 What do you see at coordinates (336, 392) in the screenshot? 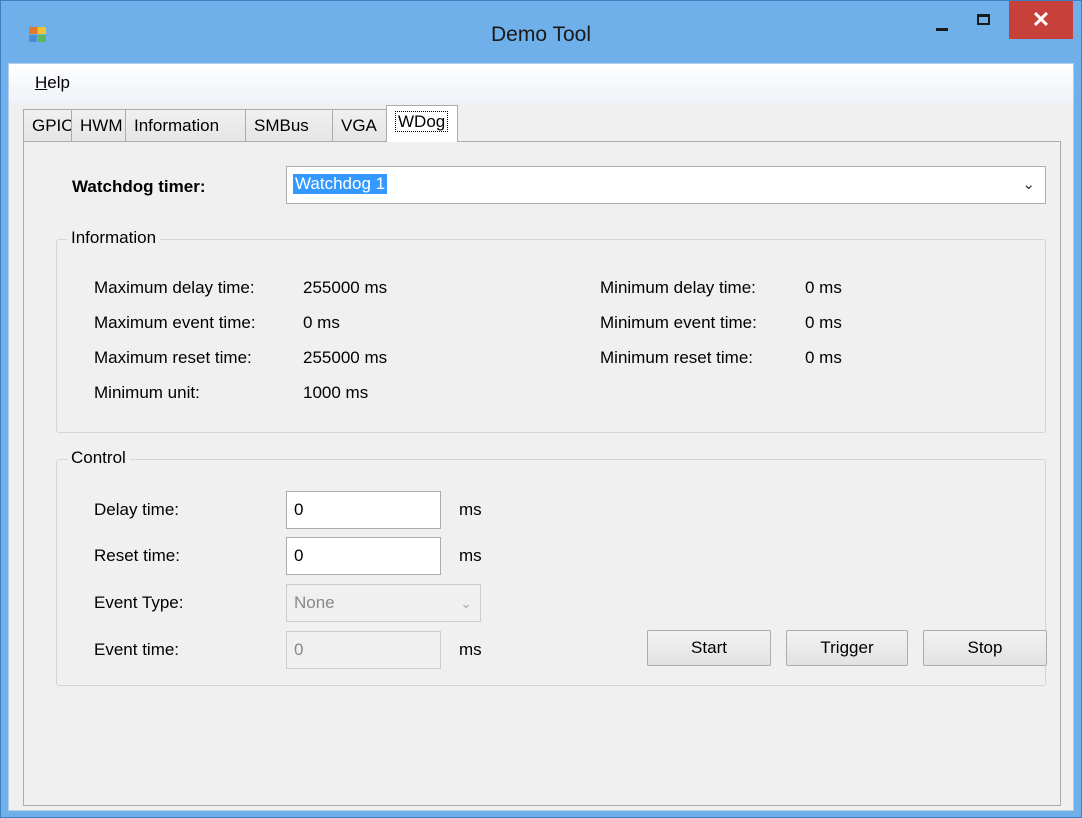
I see `min-unit-value: 1000 ms` at bounding box center [336, 392].